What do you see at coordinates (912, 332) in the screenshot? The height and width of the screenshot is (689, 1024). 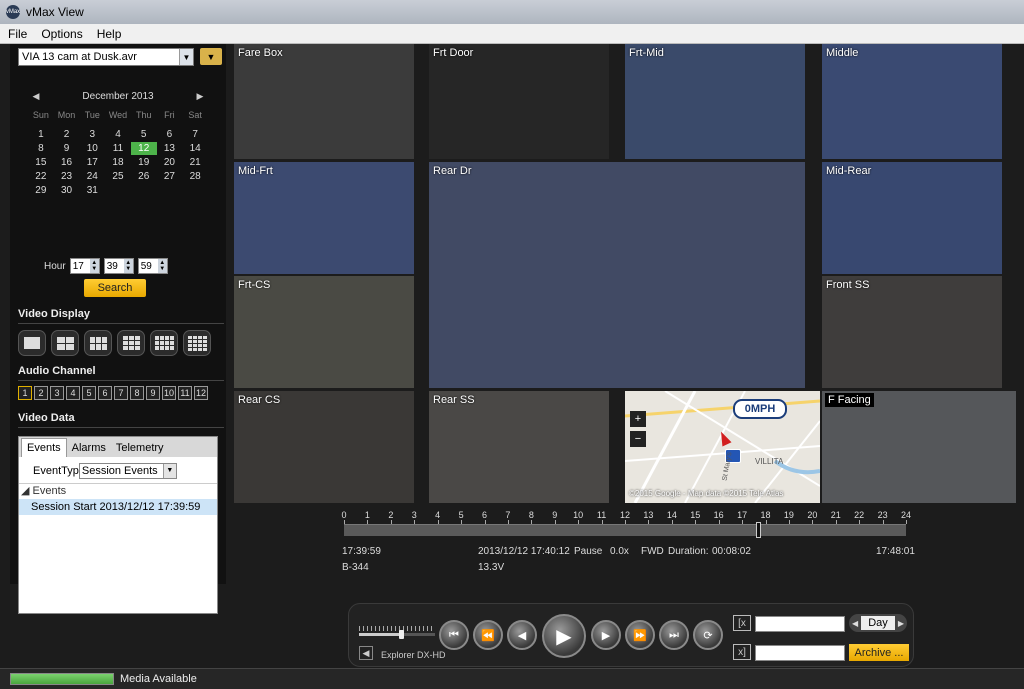 I see `camera-front-ss: Front SS` at bounding box center [912, 332].